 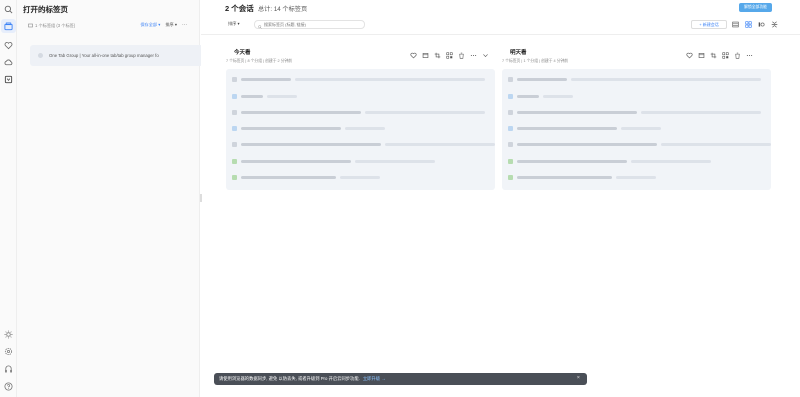 I want to click on more-icon: ···, so click(x=184, y=25).